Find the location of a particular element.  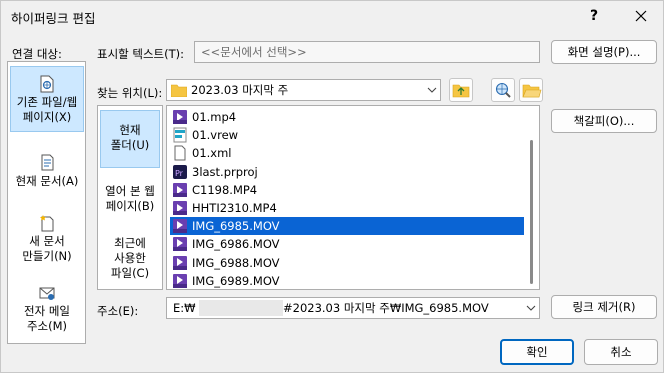

file-name: IMG_6986.MOV is located at coordinates (236, 244).